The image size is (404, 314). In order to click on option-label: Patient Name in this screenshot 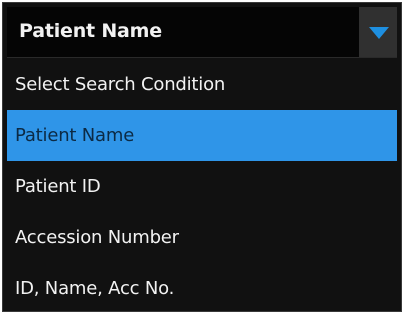, I will do `click(75, 135)`.